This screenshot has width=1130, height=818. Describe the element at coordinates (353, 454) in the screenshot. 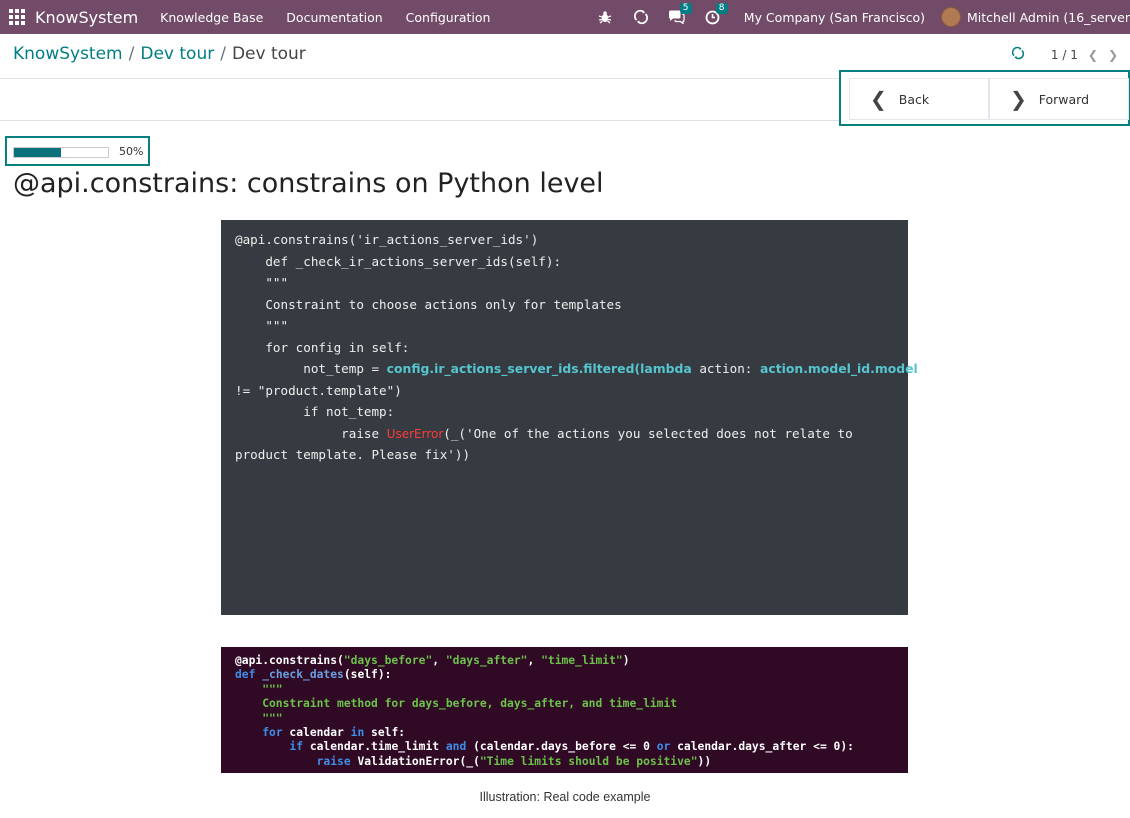

I see `code-line: product template. Please fix'))` at that location.